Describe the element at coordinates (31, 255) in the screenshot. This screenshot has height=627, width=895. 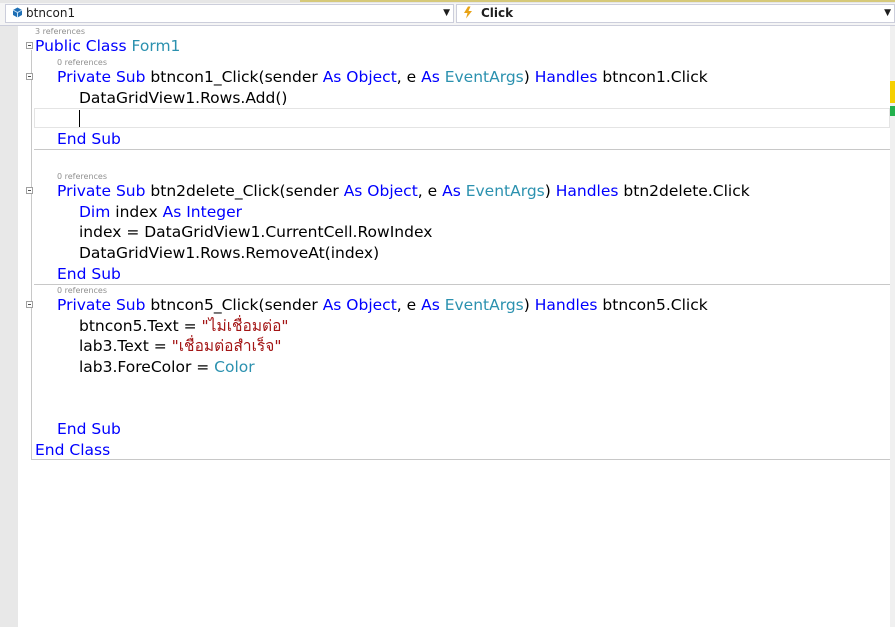
I see `outline-guide` at that location.